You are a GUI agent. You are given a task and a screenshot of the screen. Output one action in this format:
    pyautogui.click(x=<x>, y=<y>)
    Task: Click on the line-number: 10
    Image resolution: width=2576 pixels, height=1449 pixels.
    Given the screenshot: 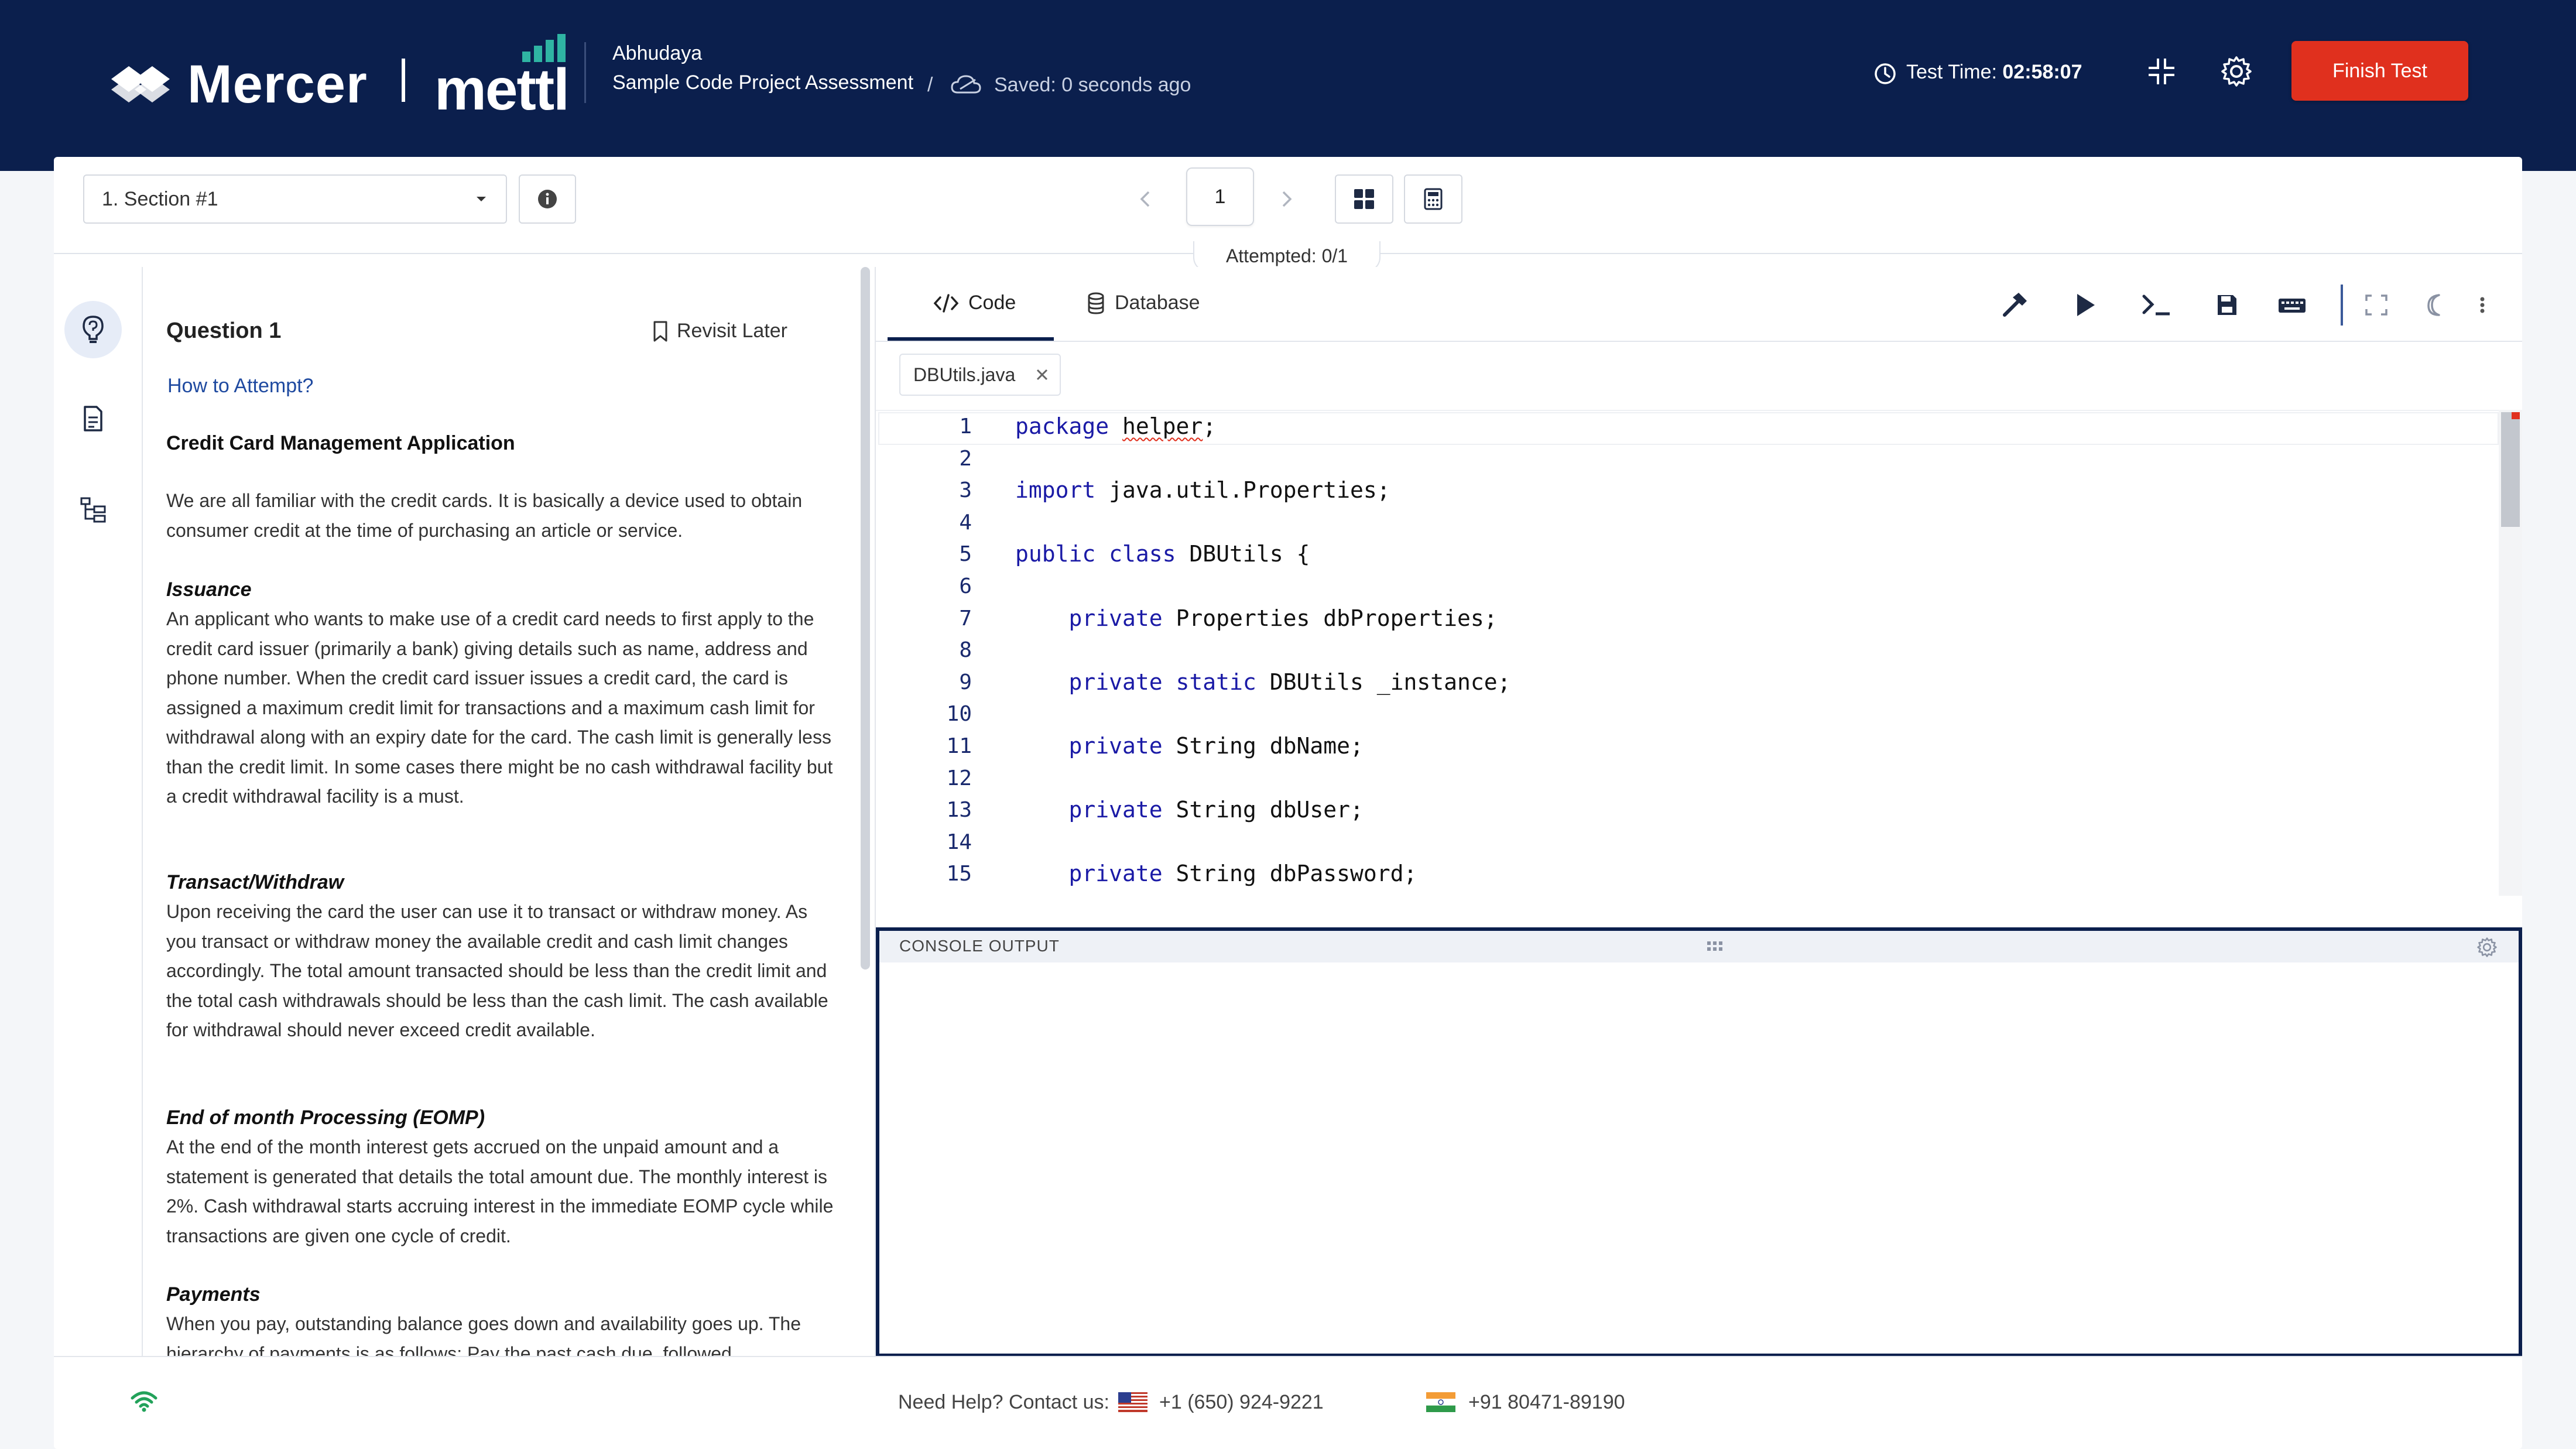 What is the action you would take?
    pyautogui.click(x=959, y=714)
    